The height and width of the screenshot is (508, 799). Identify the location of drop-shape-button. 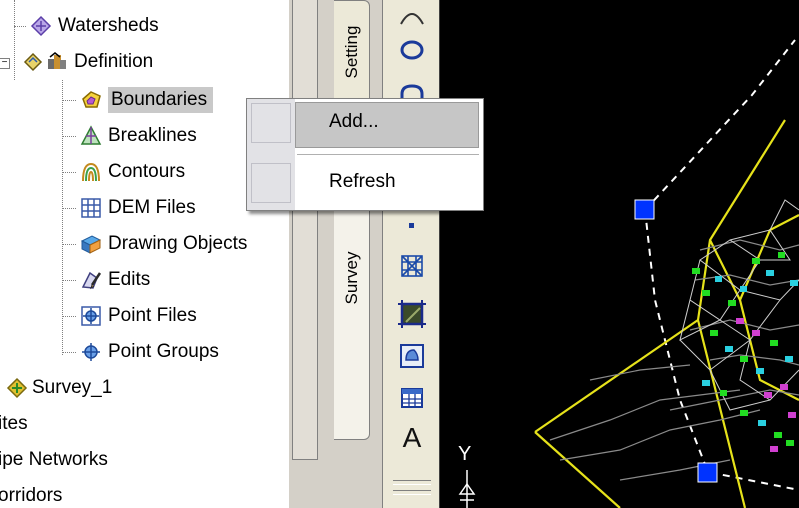
(412, 356).